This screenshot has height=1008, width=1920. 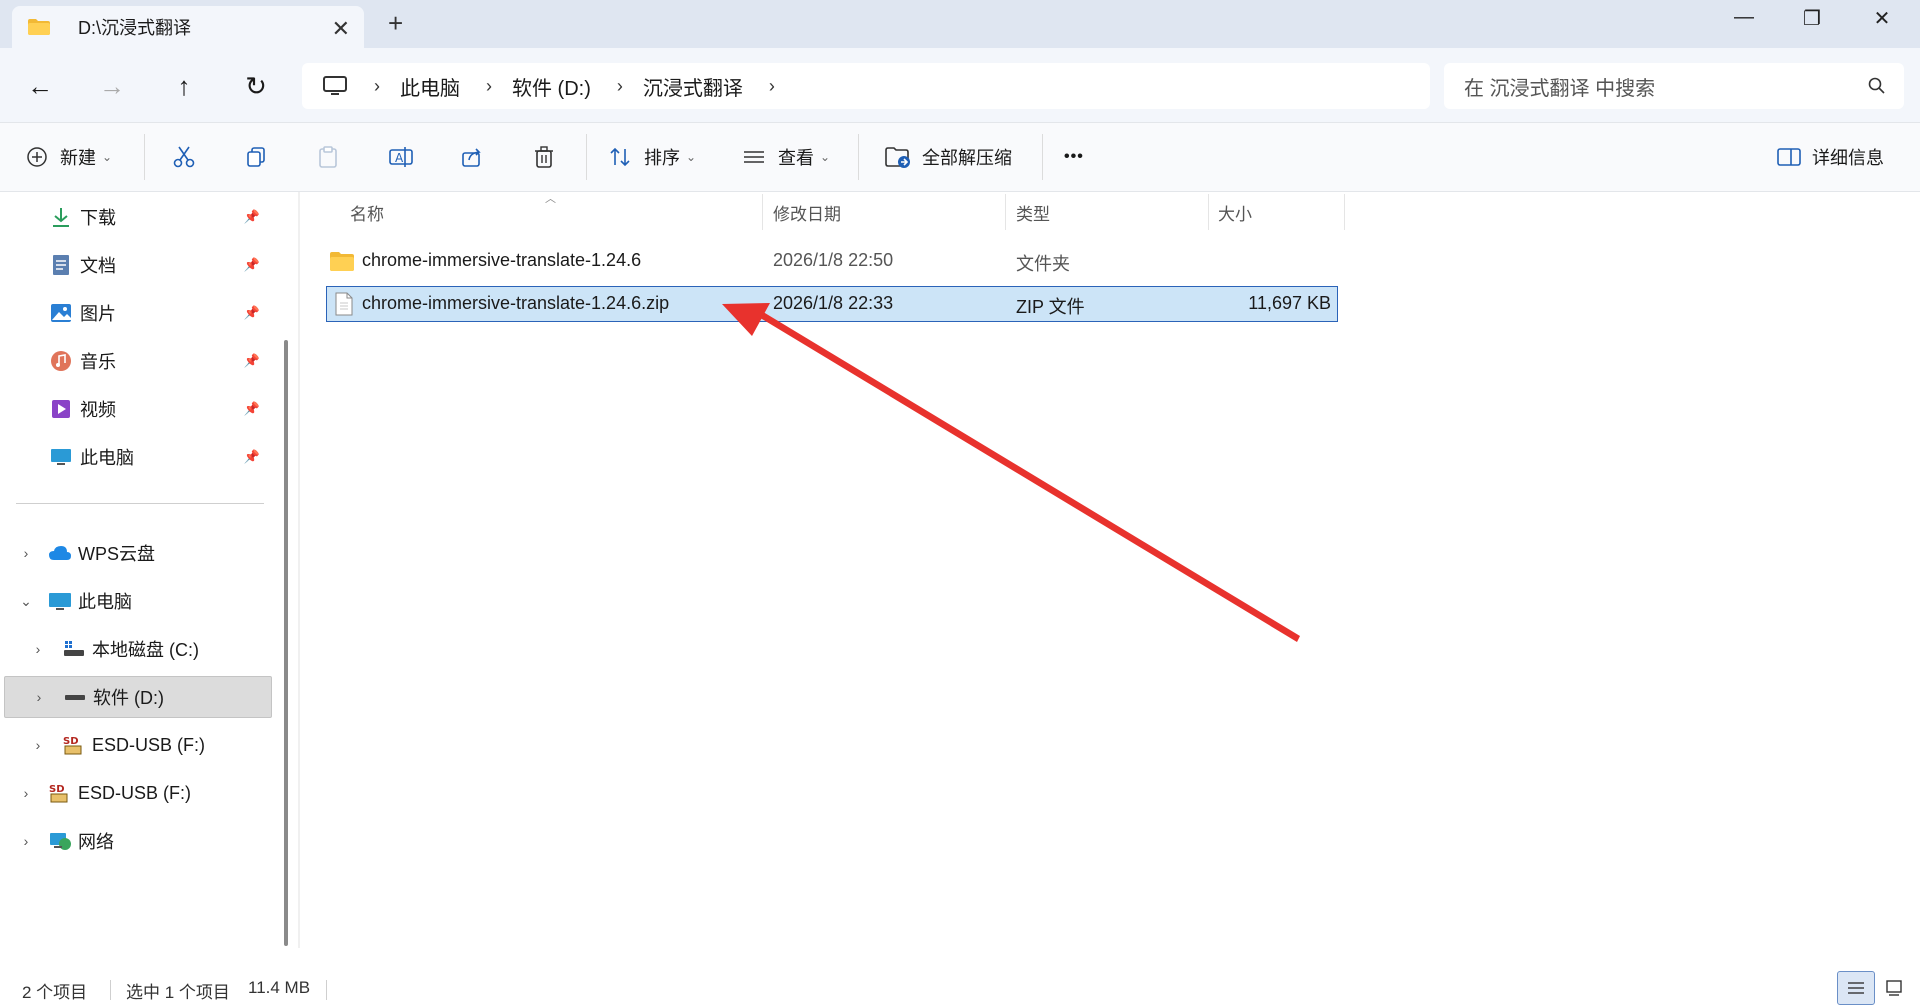 What do you see at coordinates (620, 157) in the screenshot?
I see `sort-icon` at bounding box center [620, 157].